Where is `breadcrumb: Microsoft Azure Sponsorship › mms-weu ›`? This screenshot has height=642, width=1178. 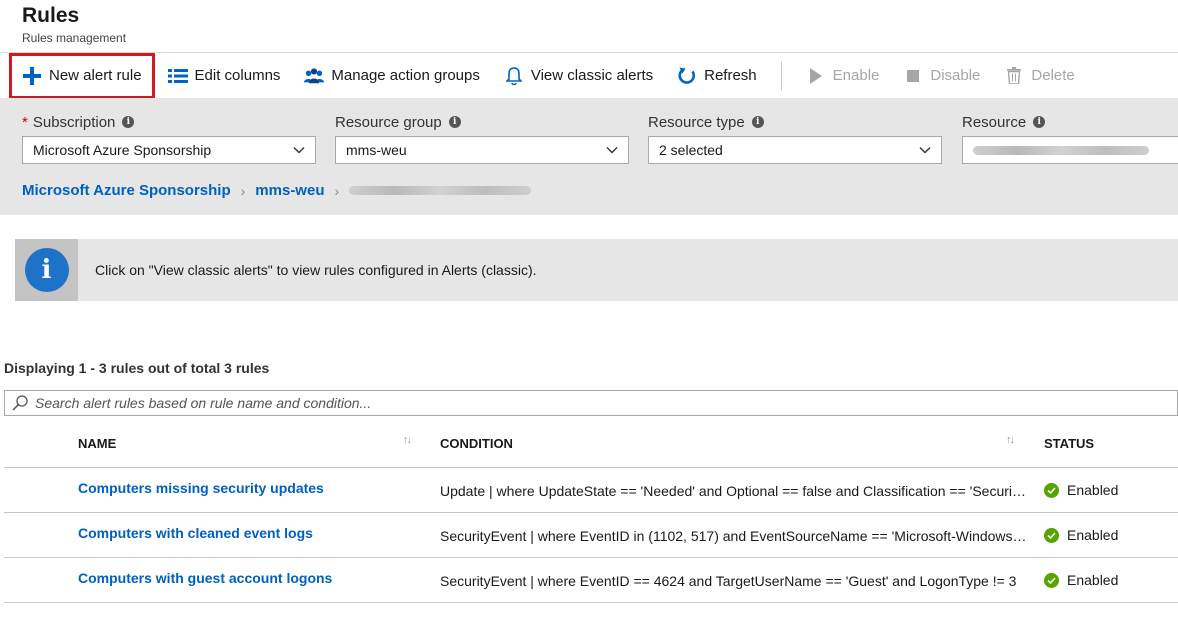 breadcrumb: Microsoft Azure Sponsorship › mms-weu › is located at coordinates (277, 190).